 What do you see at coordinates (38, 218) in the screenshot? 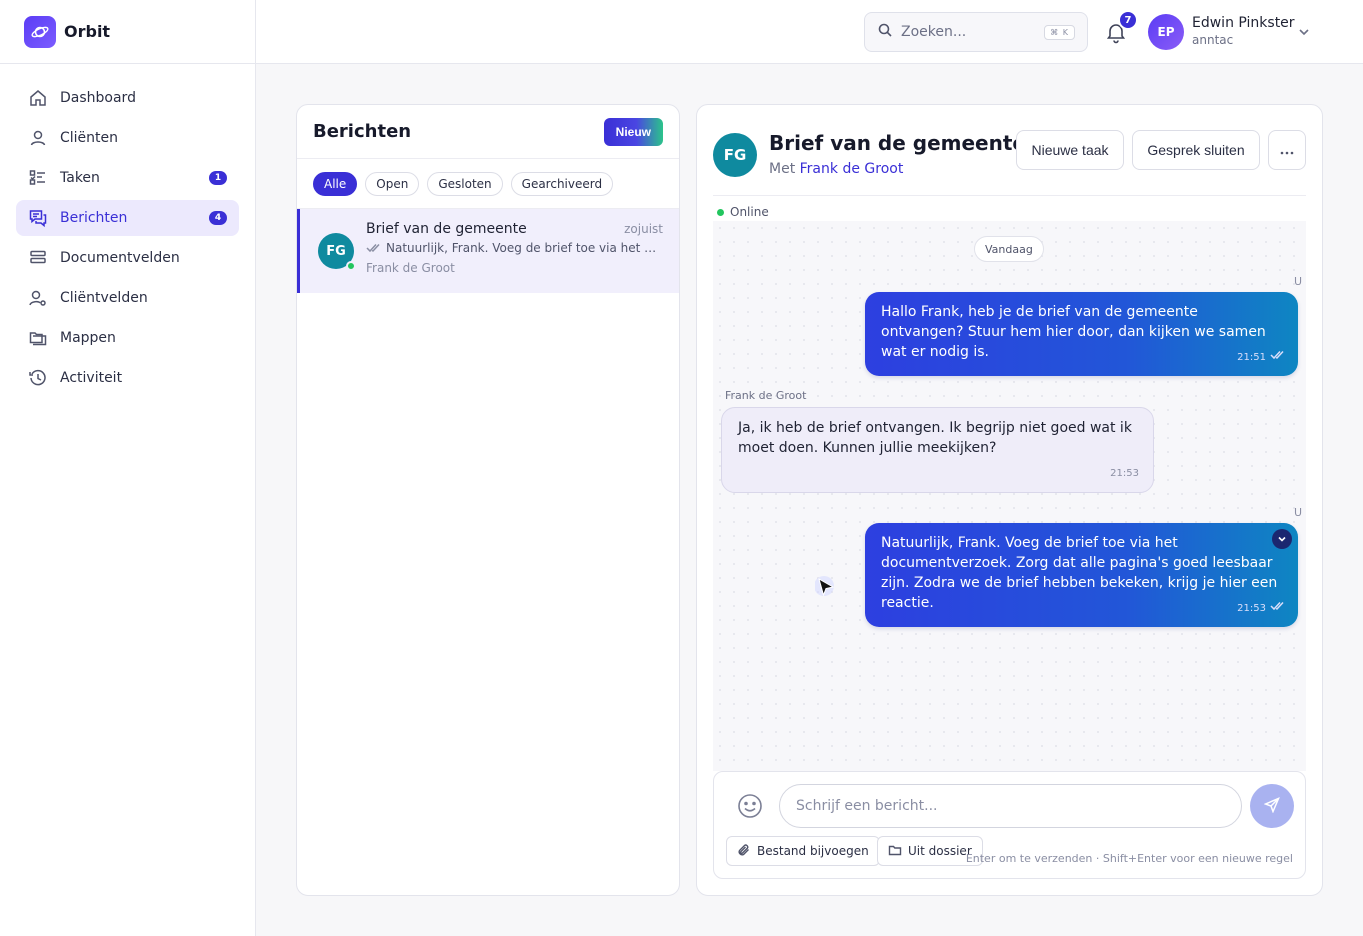
I see `chat-icon` at bounding box center [38, 218].